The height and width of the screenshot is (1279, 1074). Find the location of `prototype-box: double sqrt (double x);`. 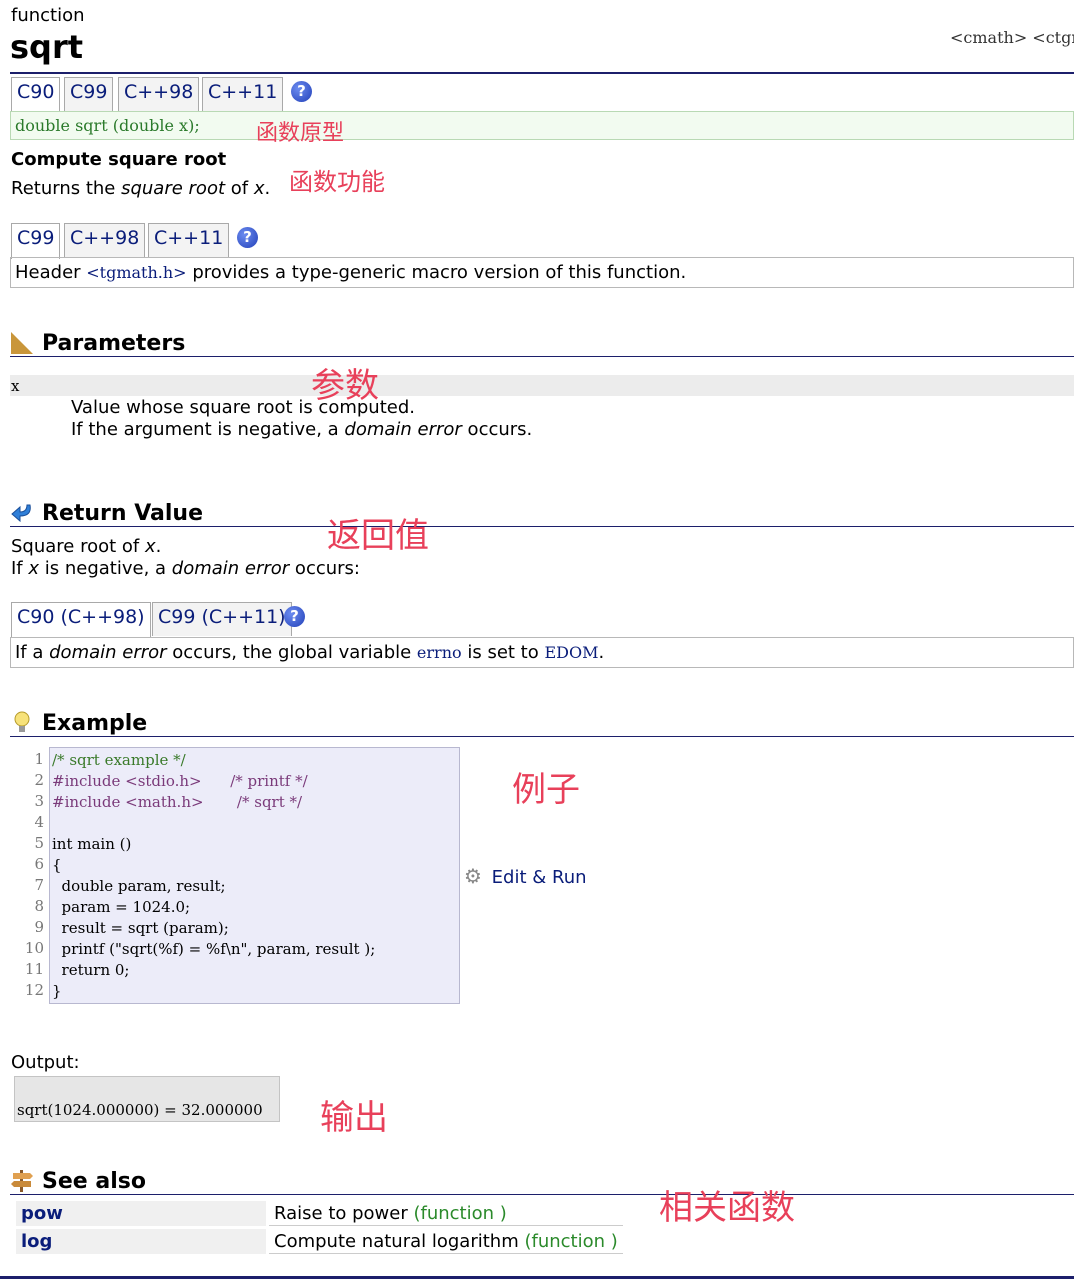

prototype-box: double sqrt (double x); is located at coordinates (542, 125).